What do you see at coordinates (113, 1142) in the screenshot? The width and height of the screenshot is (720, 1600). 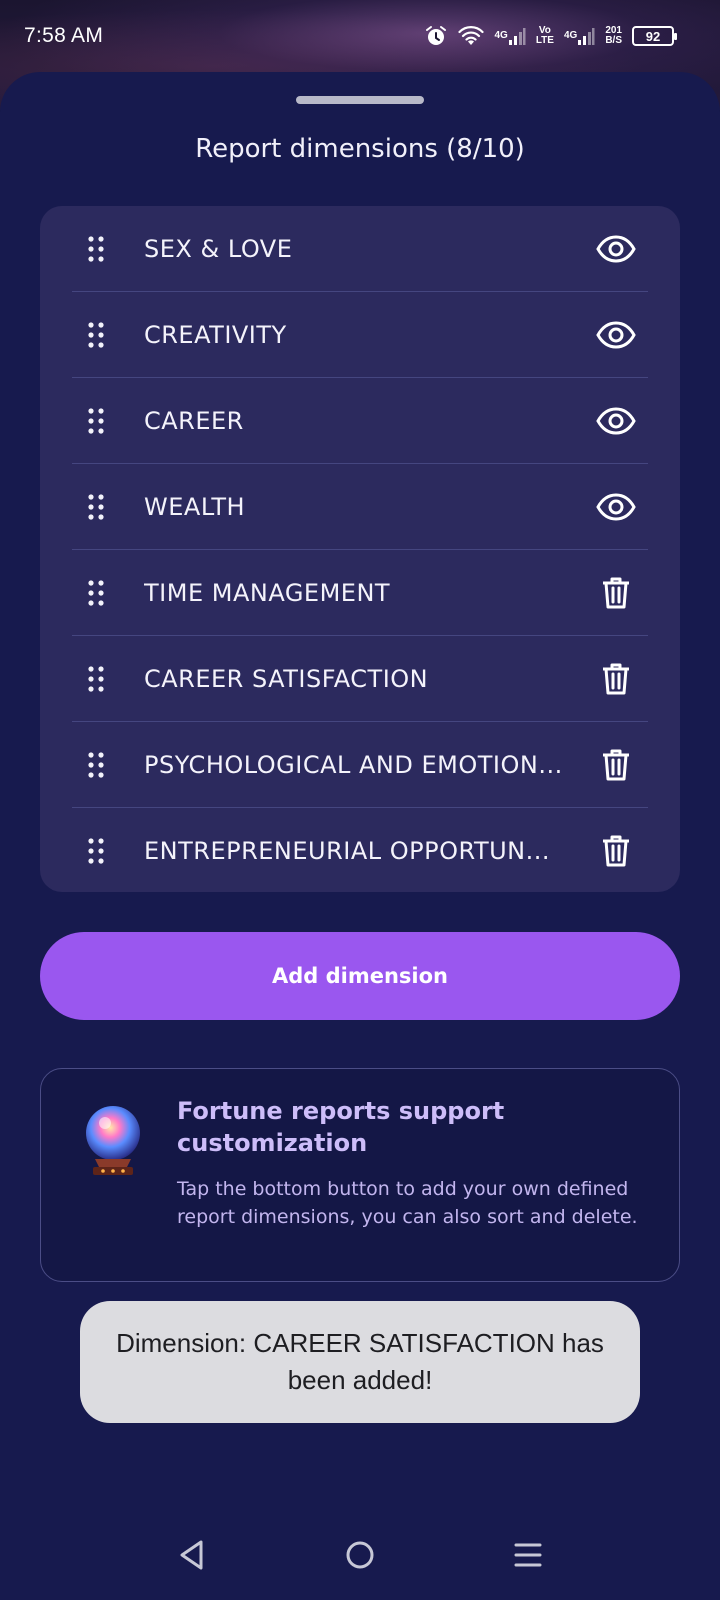 I see `crystal-ball-icon` at bounding box center [113, 1142].